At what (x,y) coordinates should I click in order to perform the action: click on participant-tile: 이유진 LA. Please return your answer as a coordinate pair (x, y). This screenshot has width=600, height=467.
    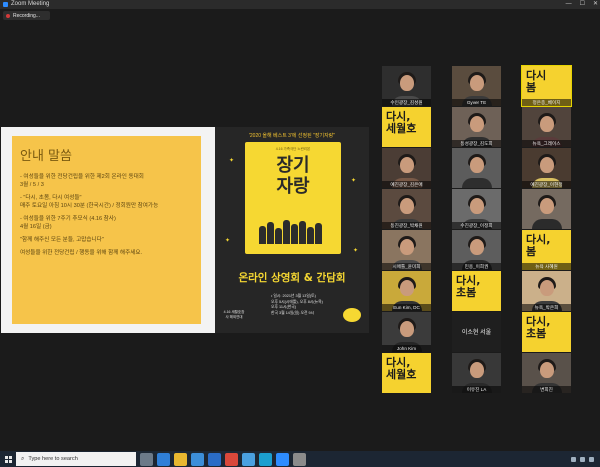
    Looking at the image, I should click on (476, 373).